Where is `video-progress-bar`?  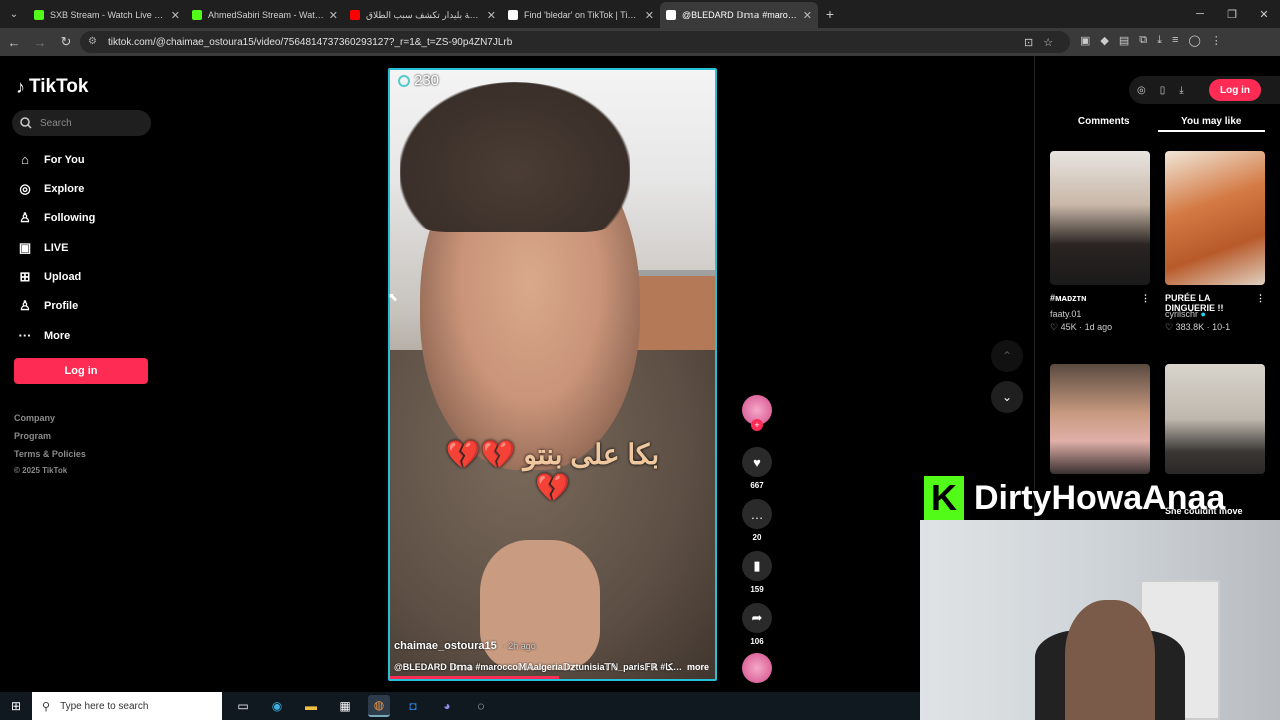 video-progress-bar is located at coordinates (474, 677).